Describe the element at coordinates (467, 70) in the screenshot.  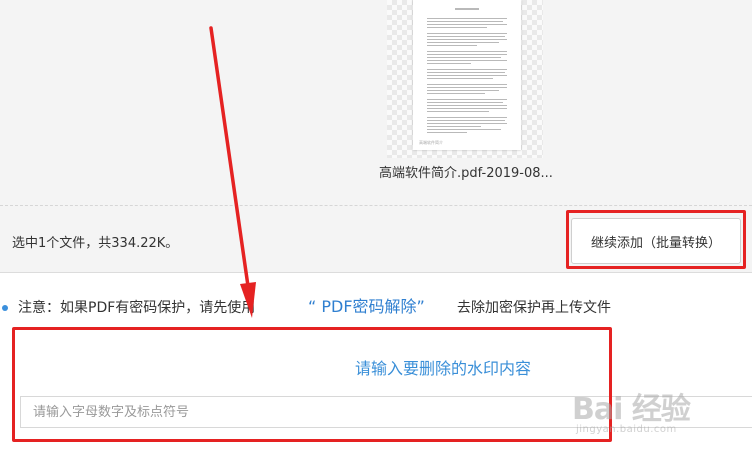
I see `document-text-lines` at that location.